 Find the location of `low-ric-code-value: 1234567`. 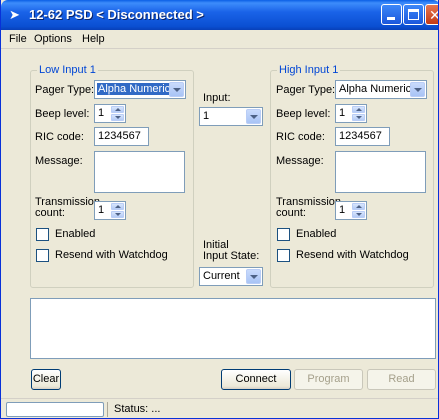

low-ric-code-value: 1234567 is located at coordinates (119, 136).